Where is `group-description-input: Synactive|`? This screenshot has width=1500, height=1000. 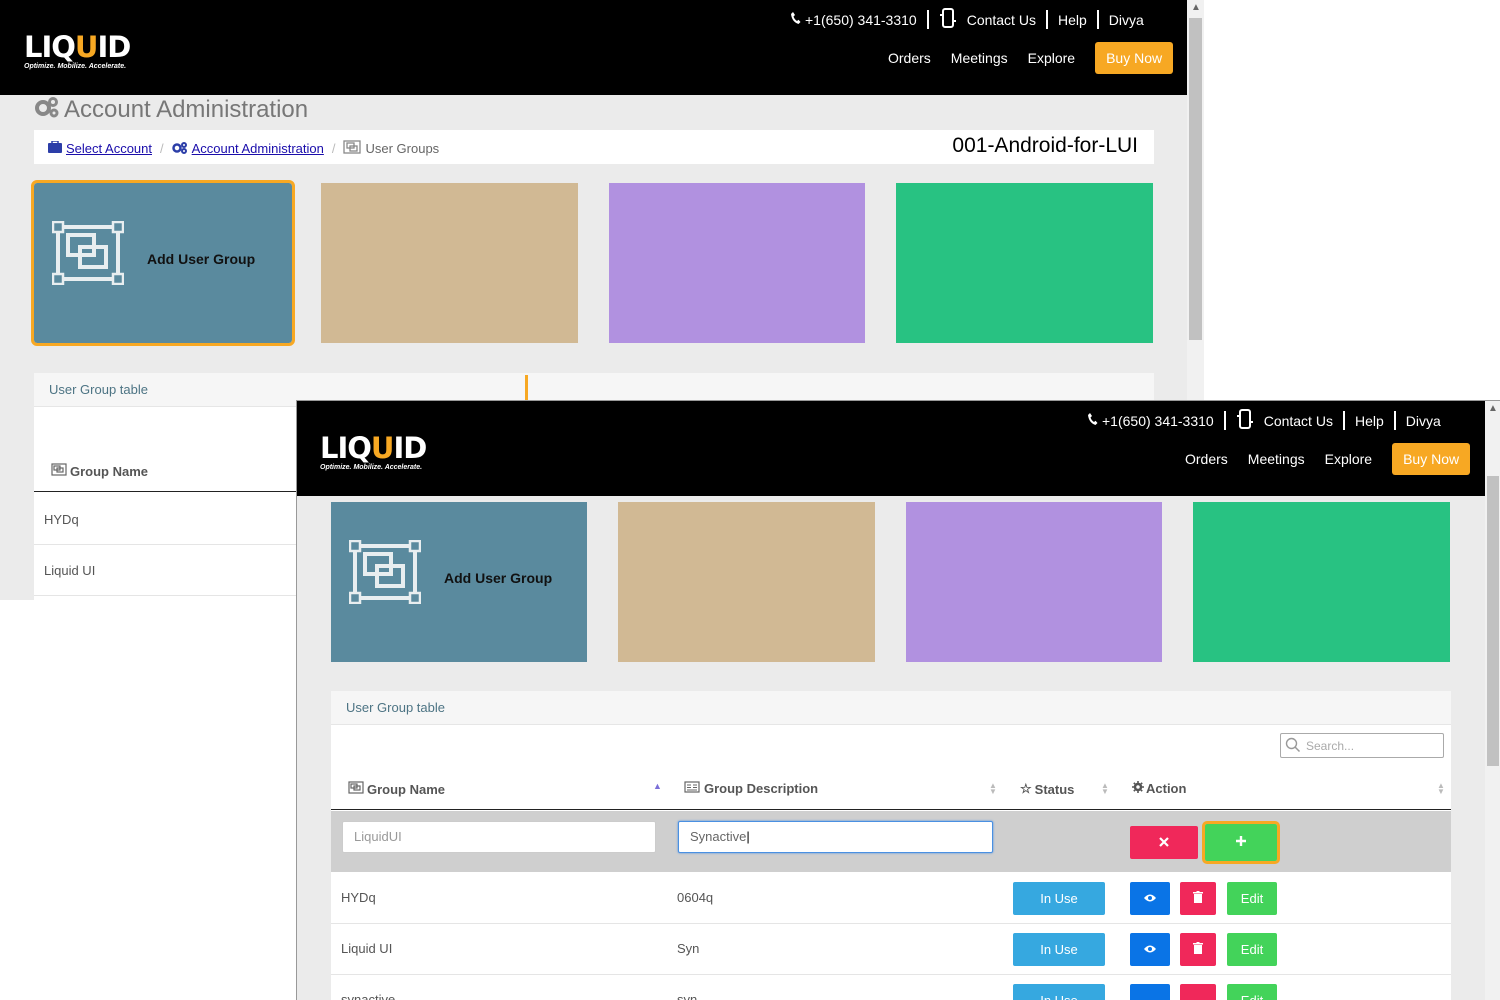
group-description-input: Synactive| is located at coordinates (835, 837).